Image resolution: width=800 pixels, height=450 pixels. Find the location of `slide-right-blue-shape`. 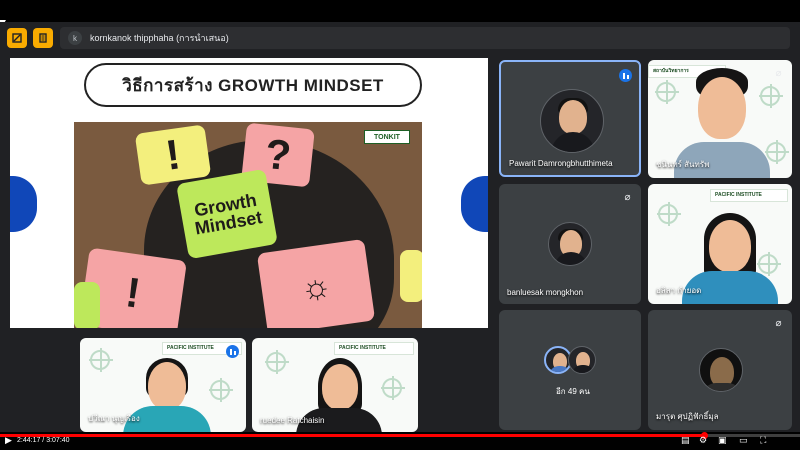

slide-right-blue-shape is located at coordinates (474, 204).